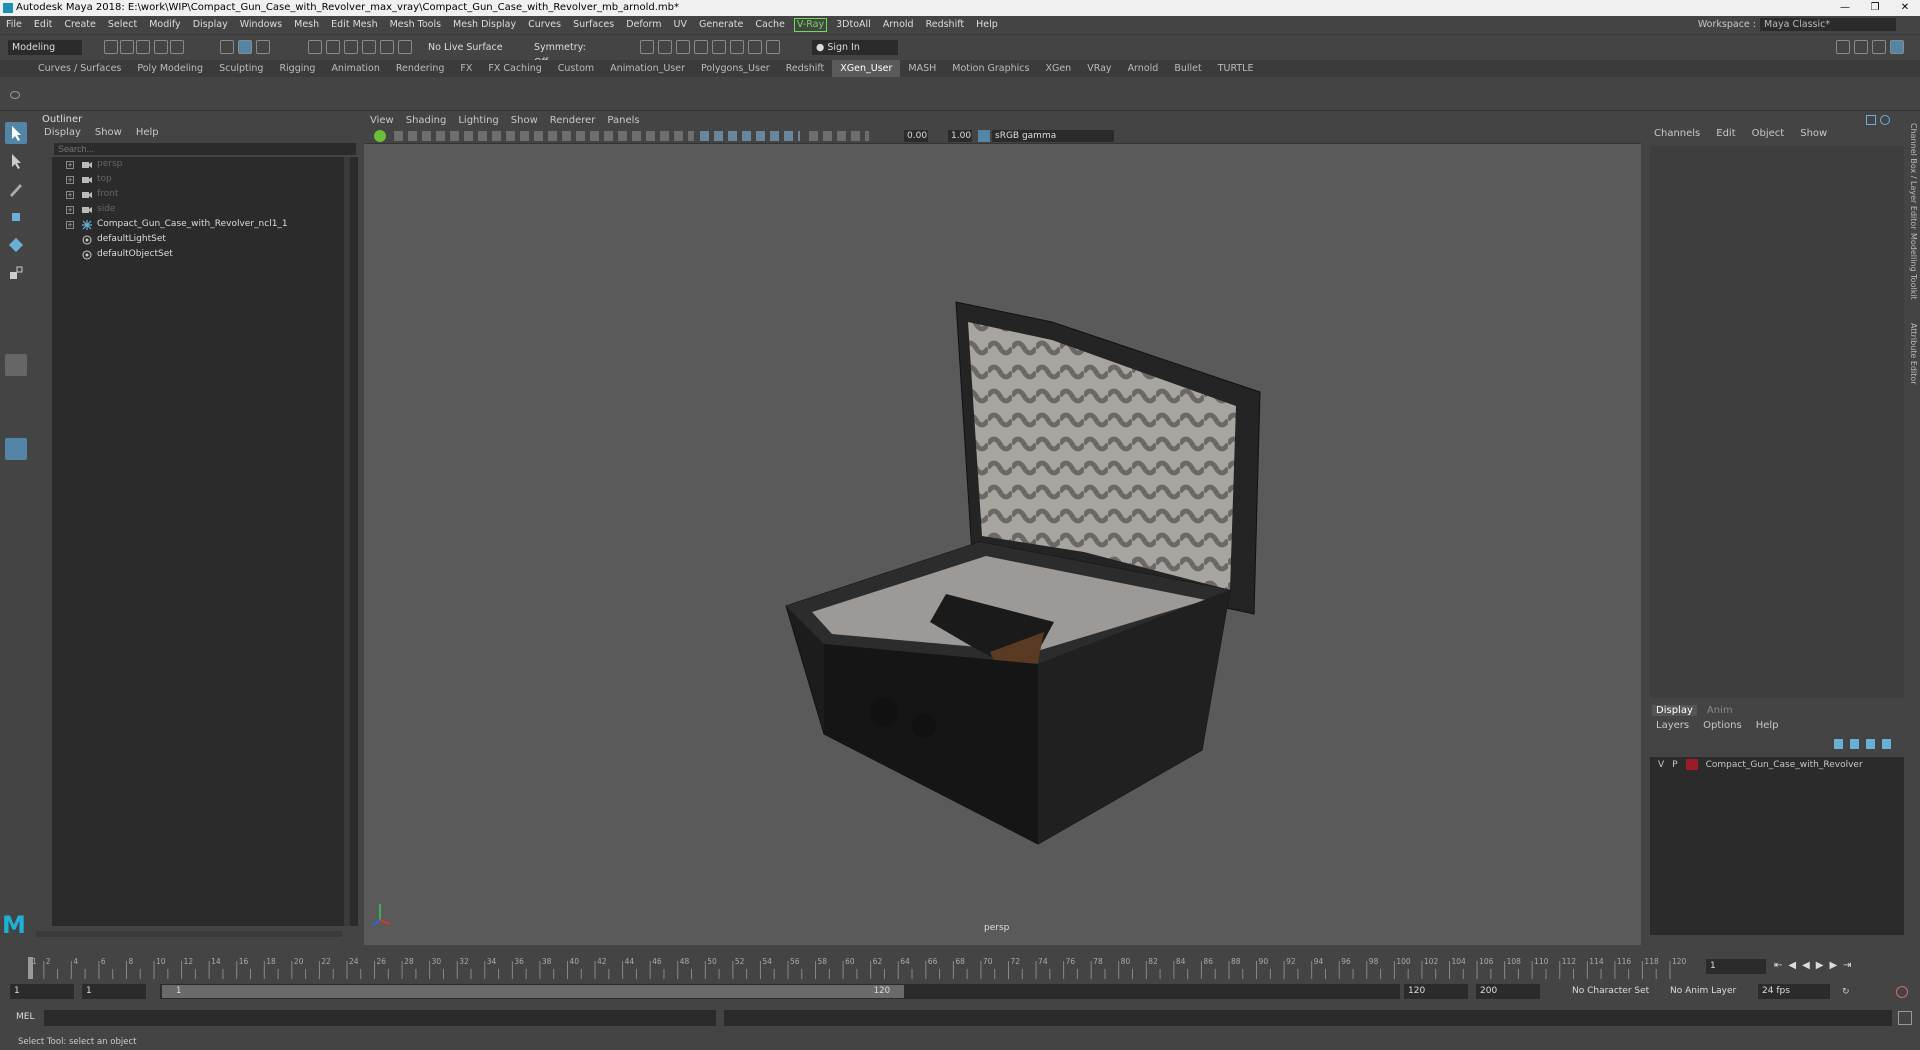 The height and width of the screenshot is (1050, 1920). Describe the element at coordinates (1672, 725) in the screenshot. I see `layers-menu: Layers` at that location.